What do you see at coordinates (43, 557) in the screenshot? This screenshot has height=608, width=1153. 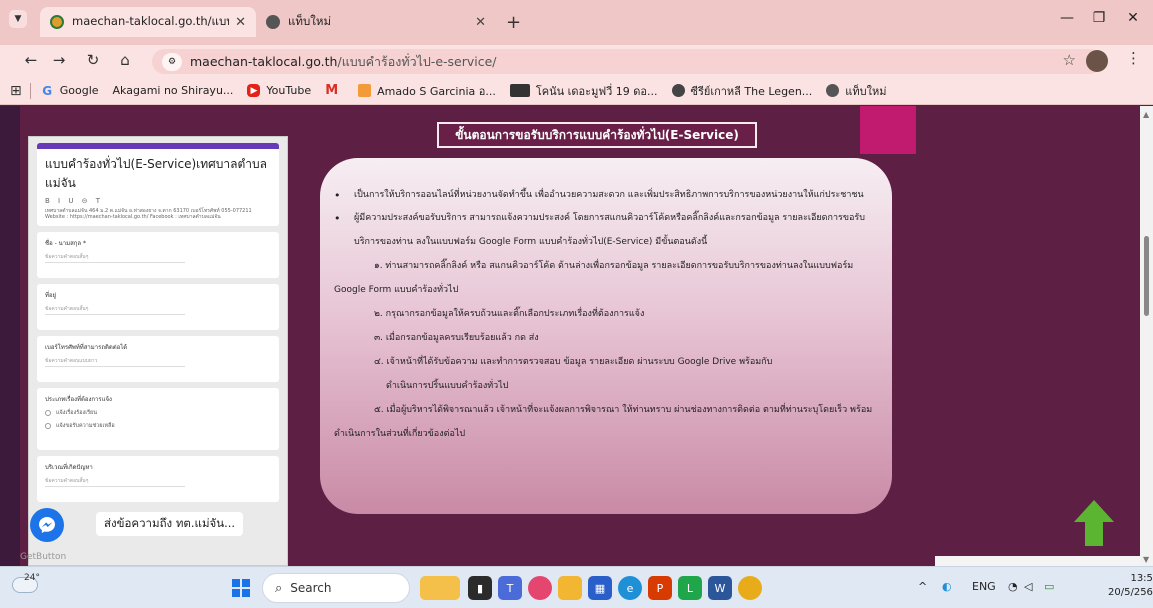 I see `getbutton-credit: GetButton` at bounding box center [43, 557].